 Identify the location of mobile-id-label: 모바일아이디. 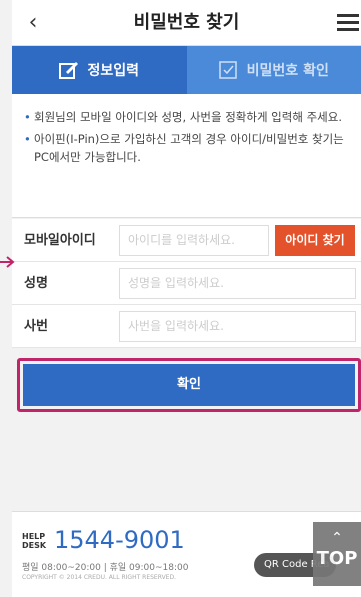
(60, 240).